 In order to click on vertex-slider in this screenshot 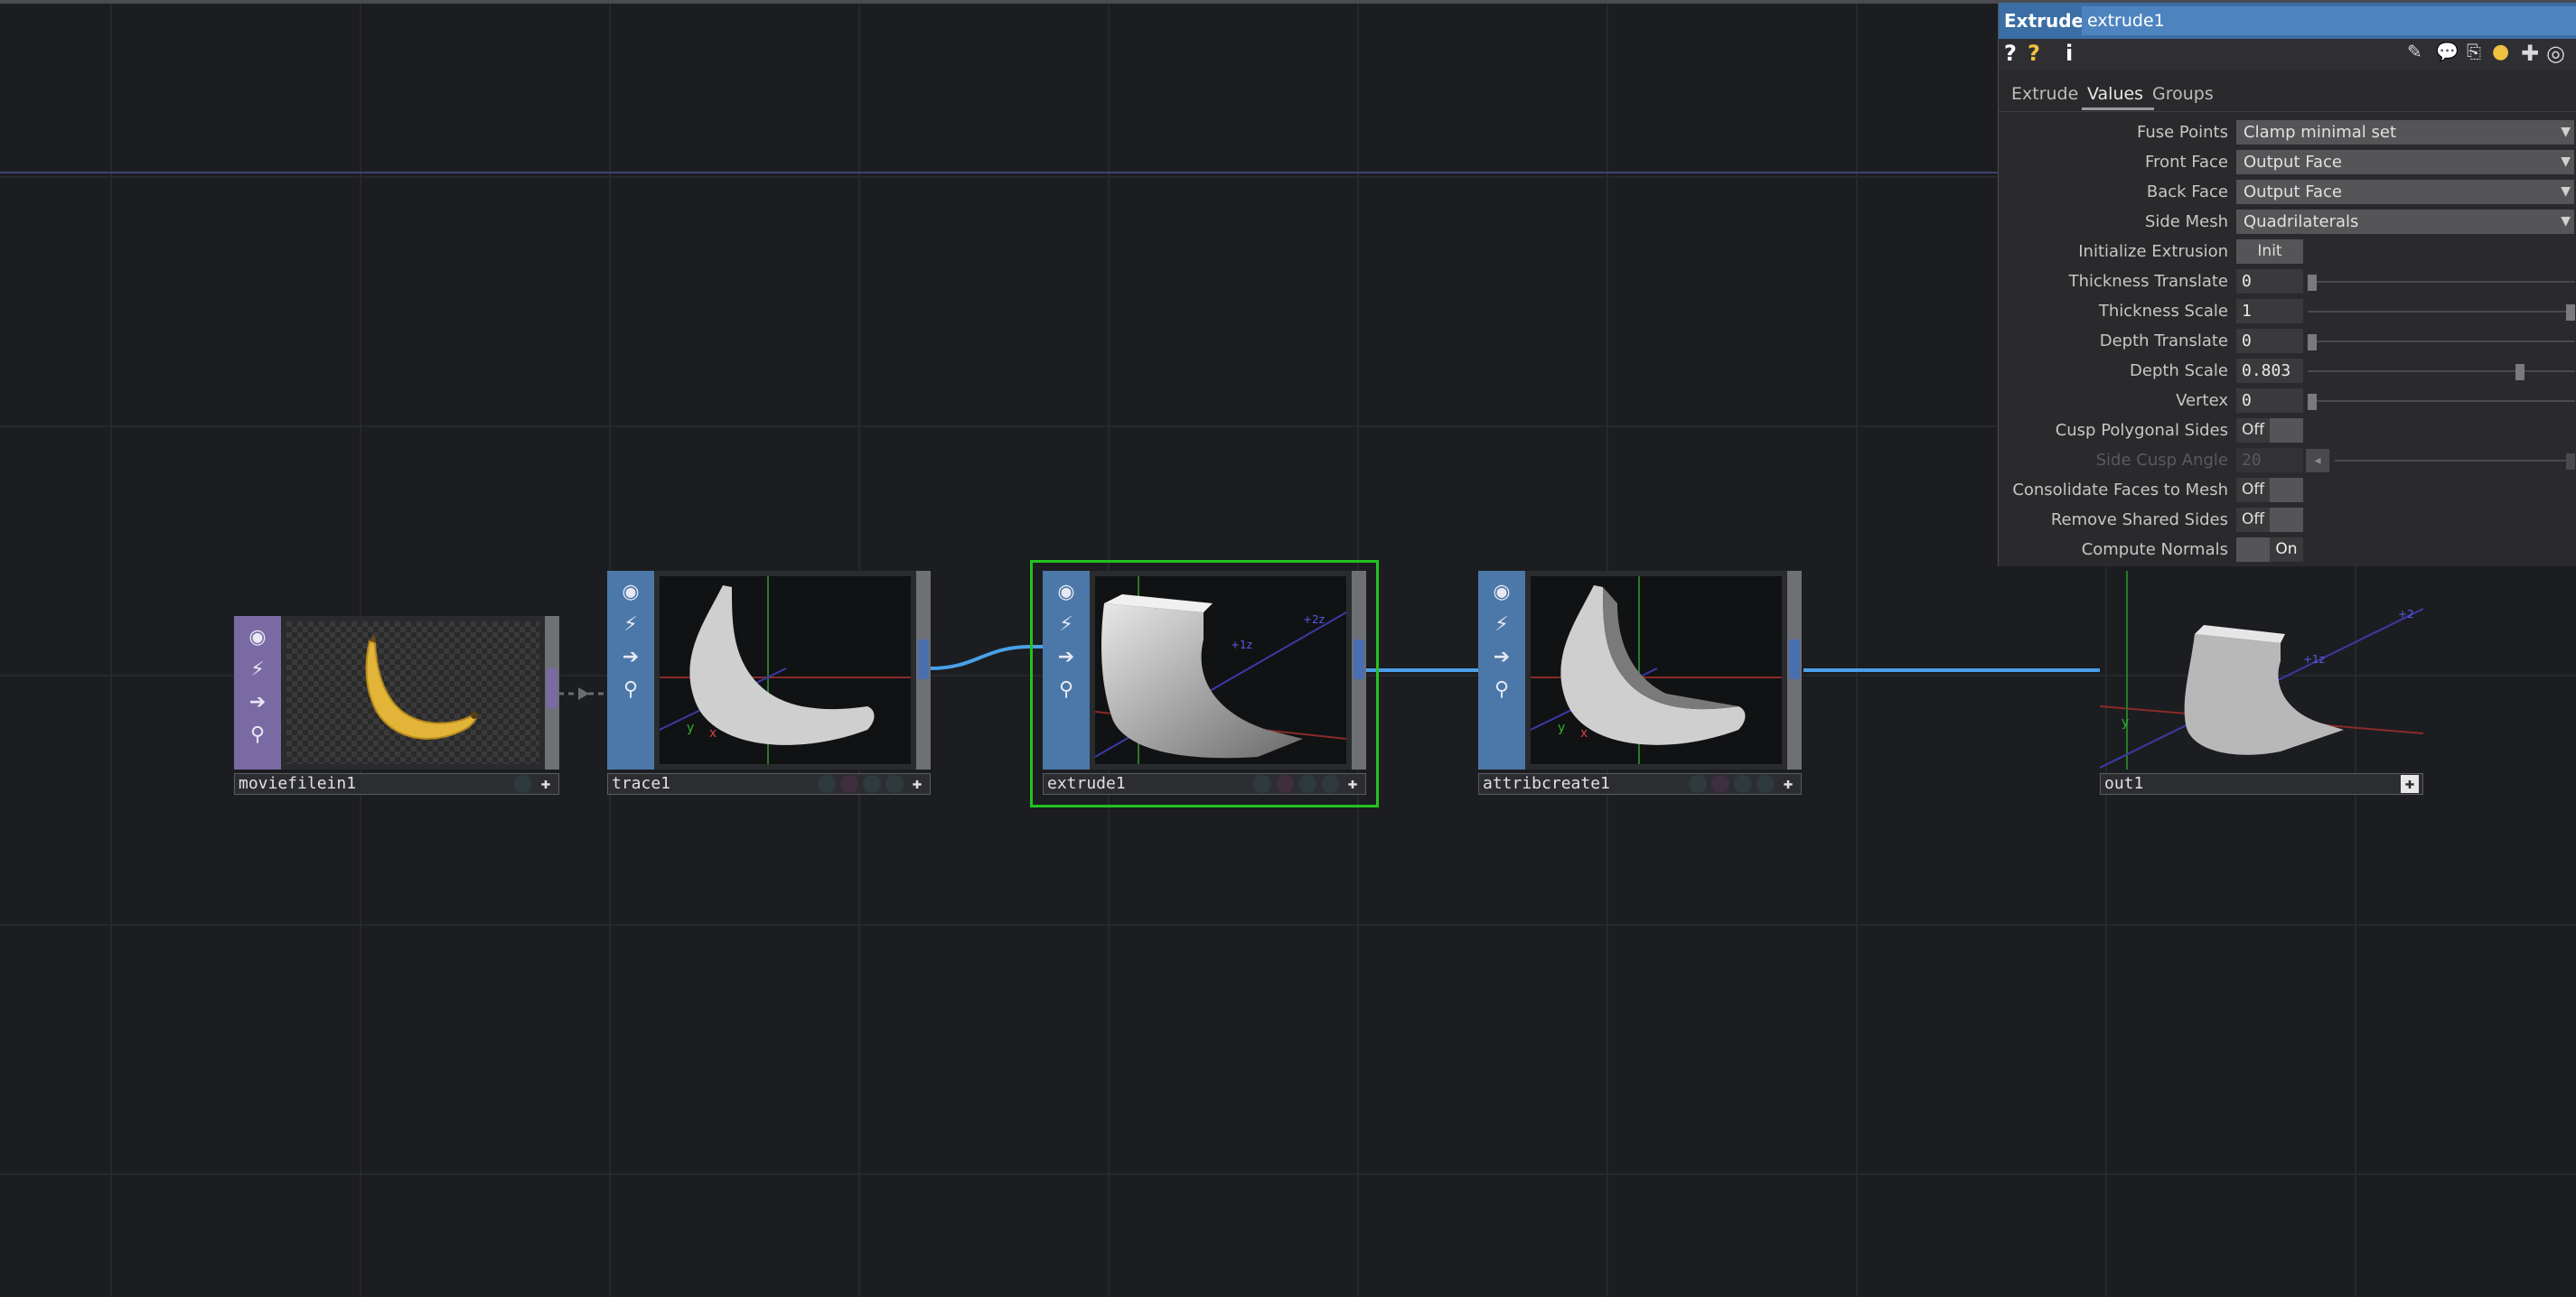, I will do `click(2441, 401)`.